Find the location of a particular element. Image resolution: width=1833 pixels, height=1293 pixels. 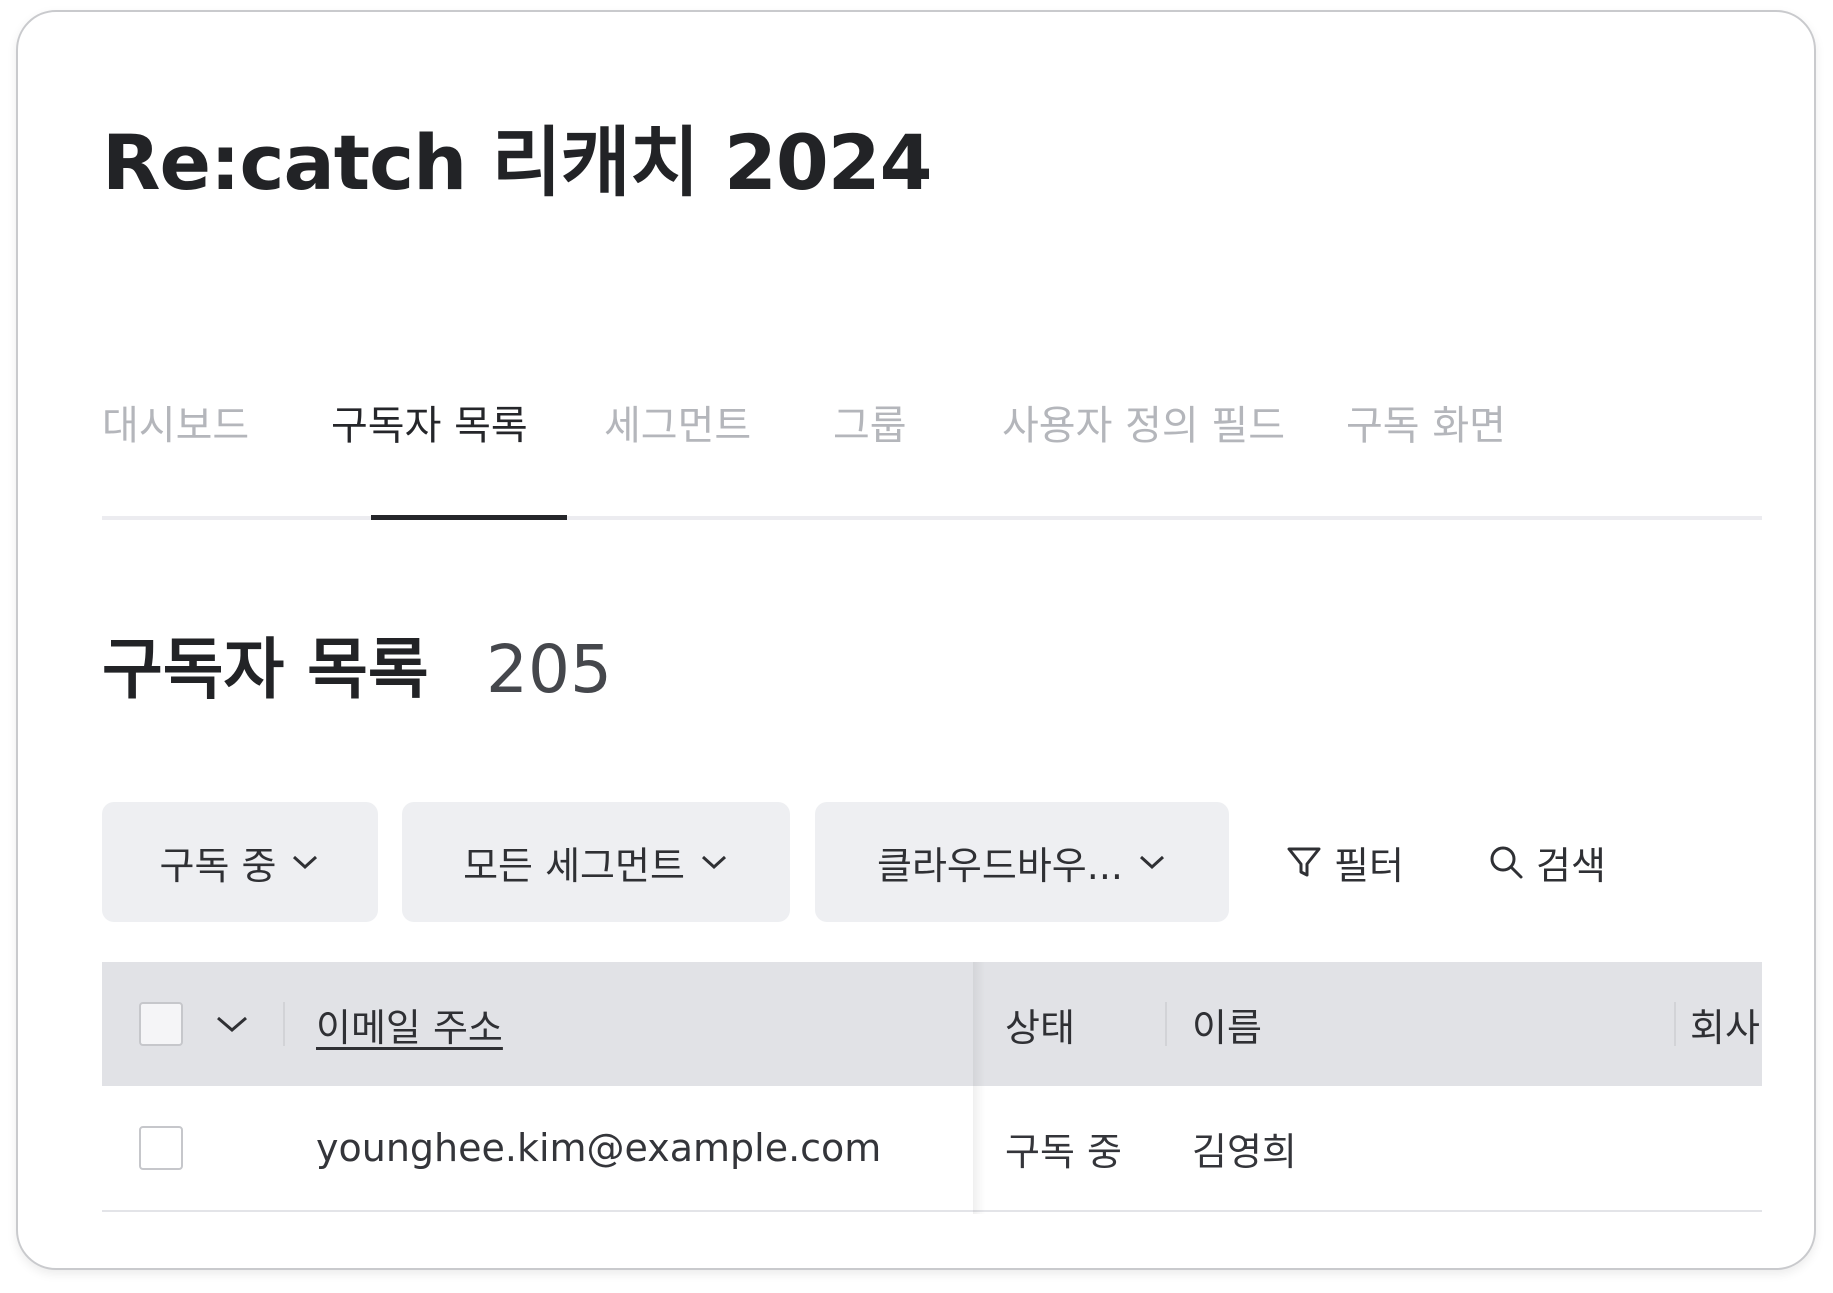

row-email: younghee.kim@example.com is located at coordinates (599, 1148).